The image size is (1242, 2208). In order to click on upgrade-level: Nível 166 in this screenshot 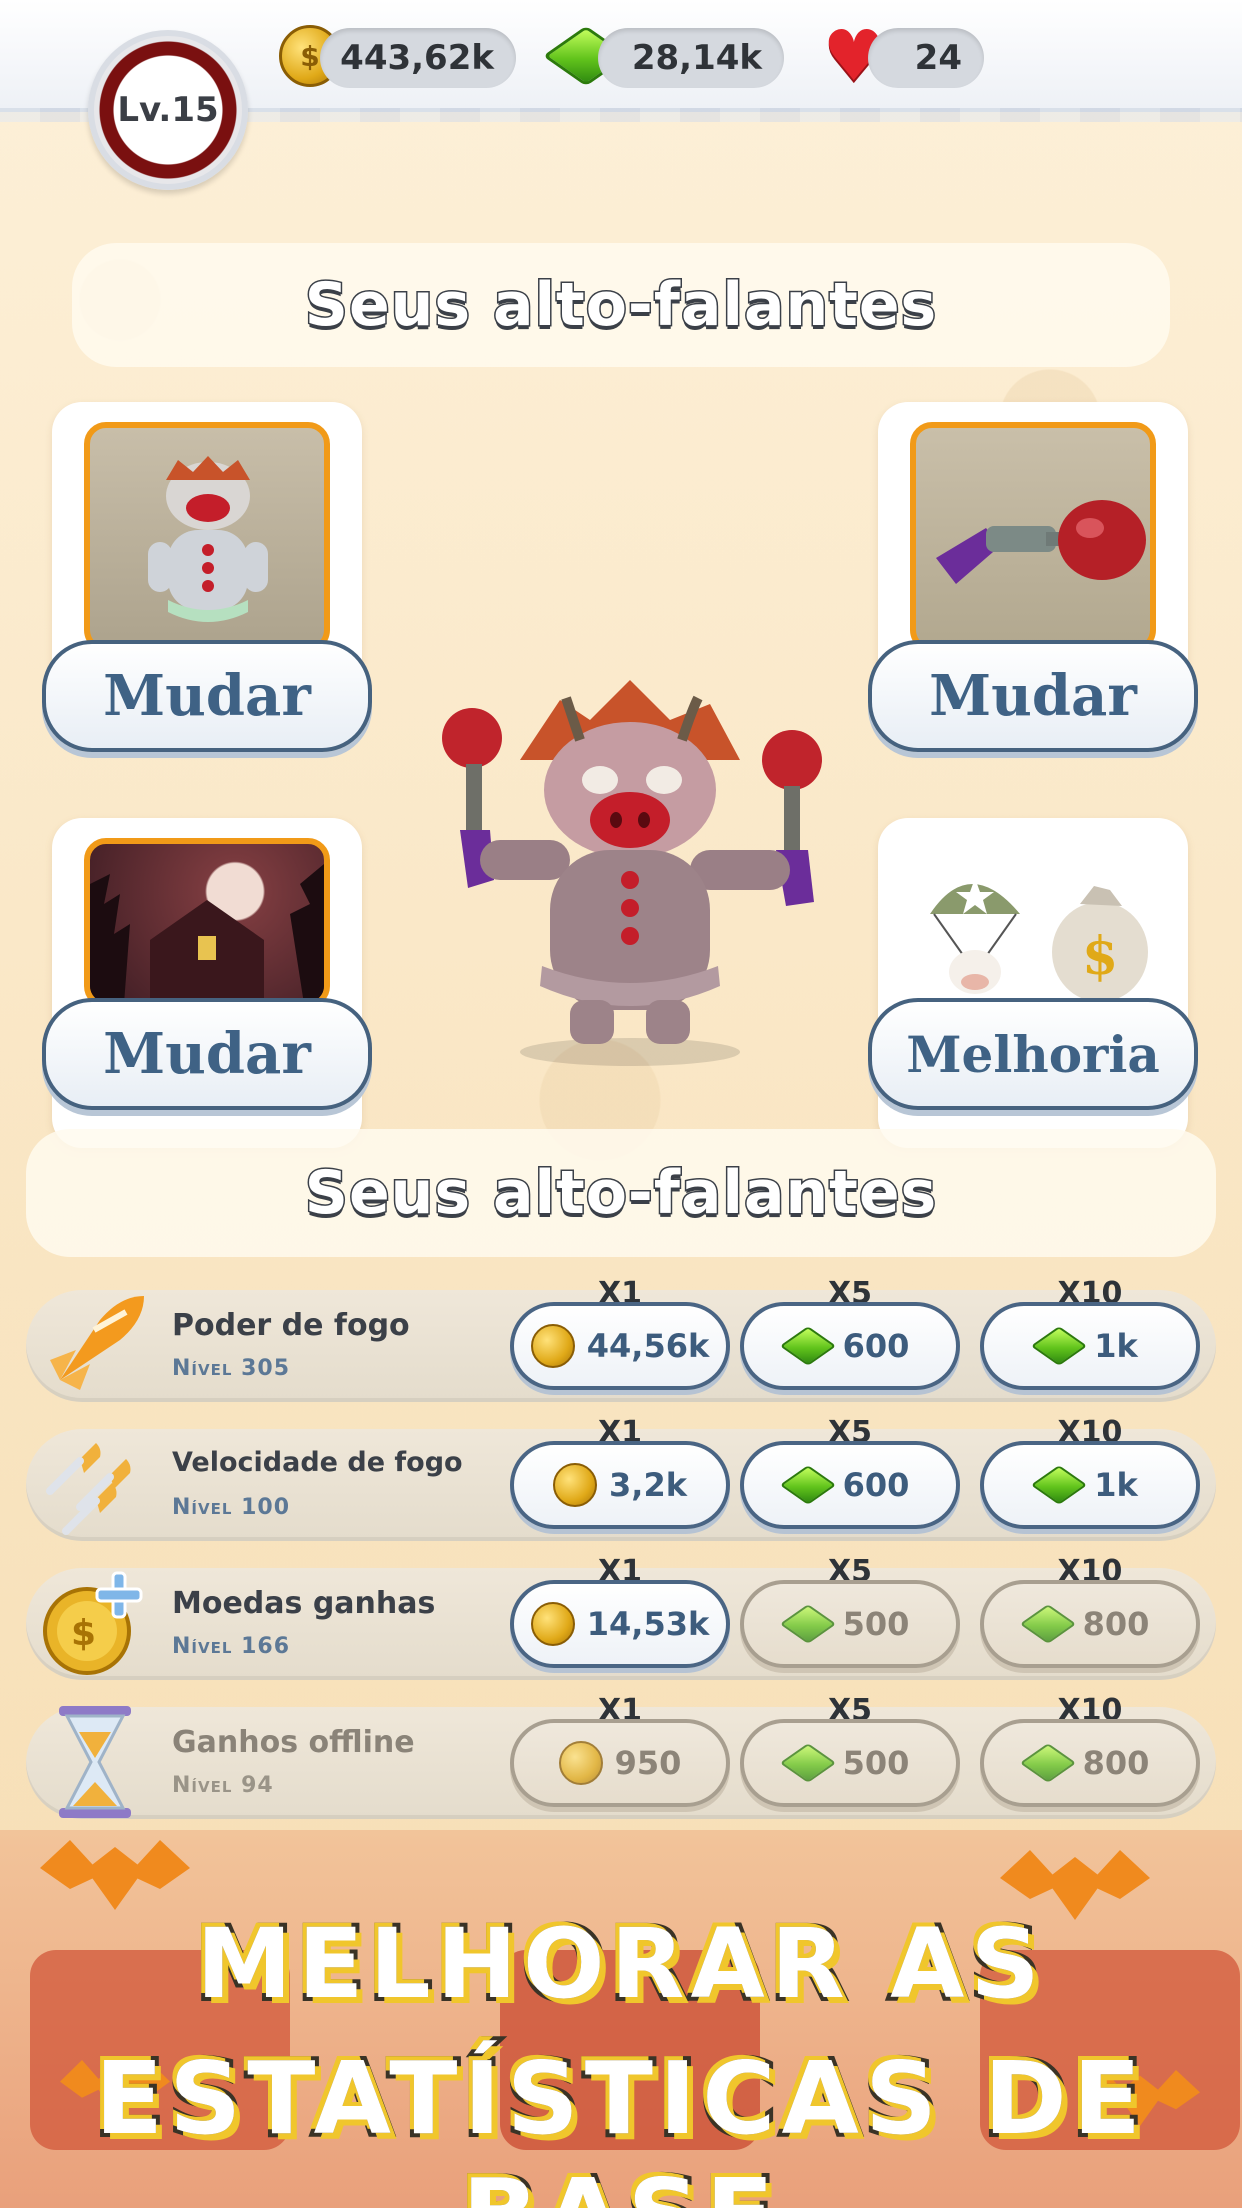, I will do `click(231, 1646)`.